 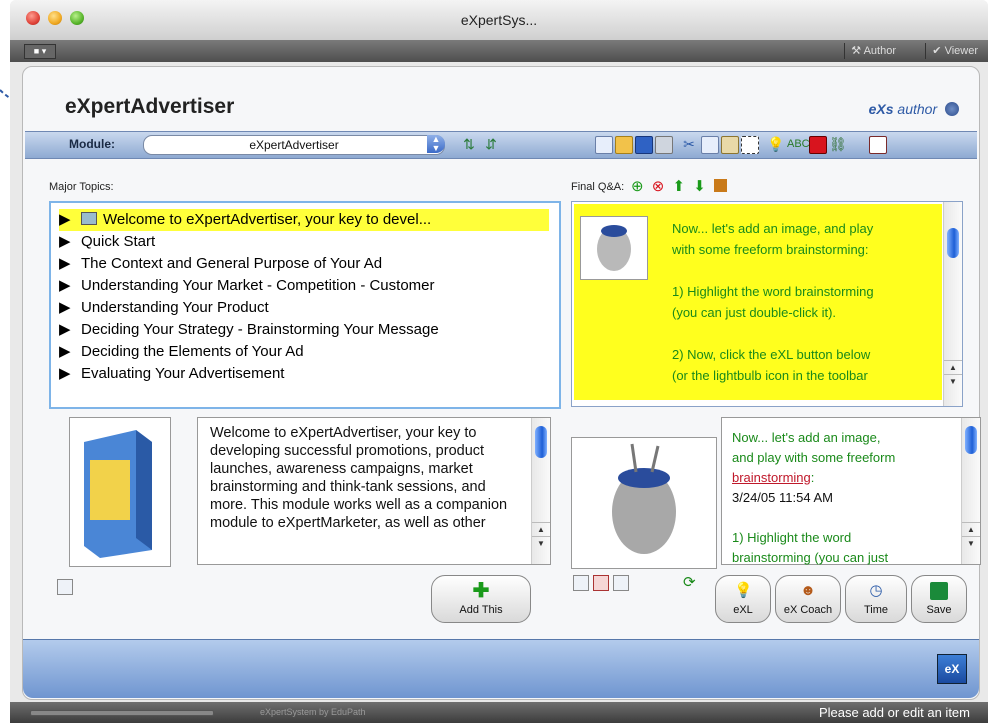 What do you see at coordinates (621, 583) in the screenshot?
I see `export-icon` at bounding box center [621, 583].